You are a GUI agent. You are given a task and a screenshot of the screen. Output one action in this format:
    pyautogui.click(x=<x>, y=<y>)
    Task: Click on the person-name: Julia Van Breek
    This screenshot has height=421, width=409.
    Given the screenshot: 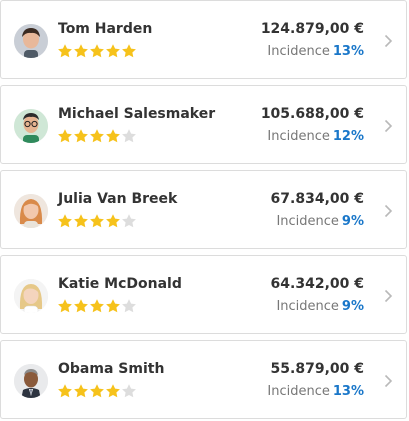 What is the action you would take?
    pyautogui.click(x=118, y=199)
    